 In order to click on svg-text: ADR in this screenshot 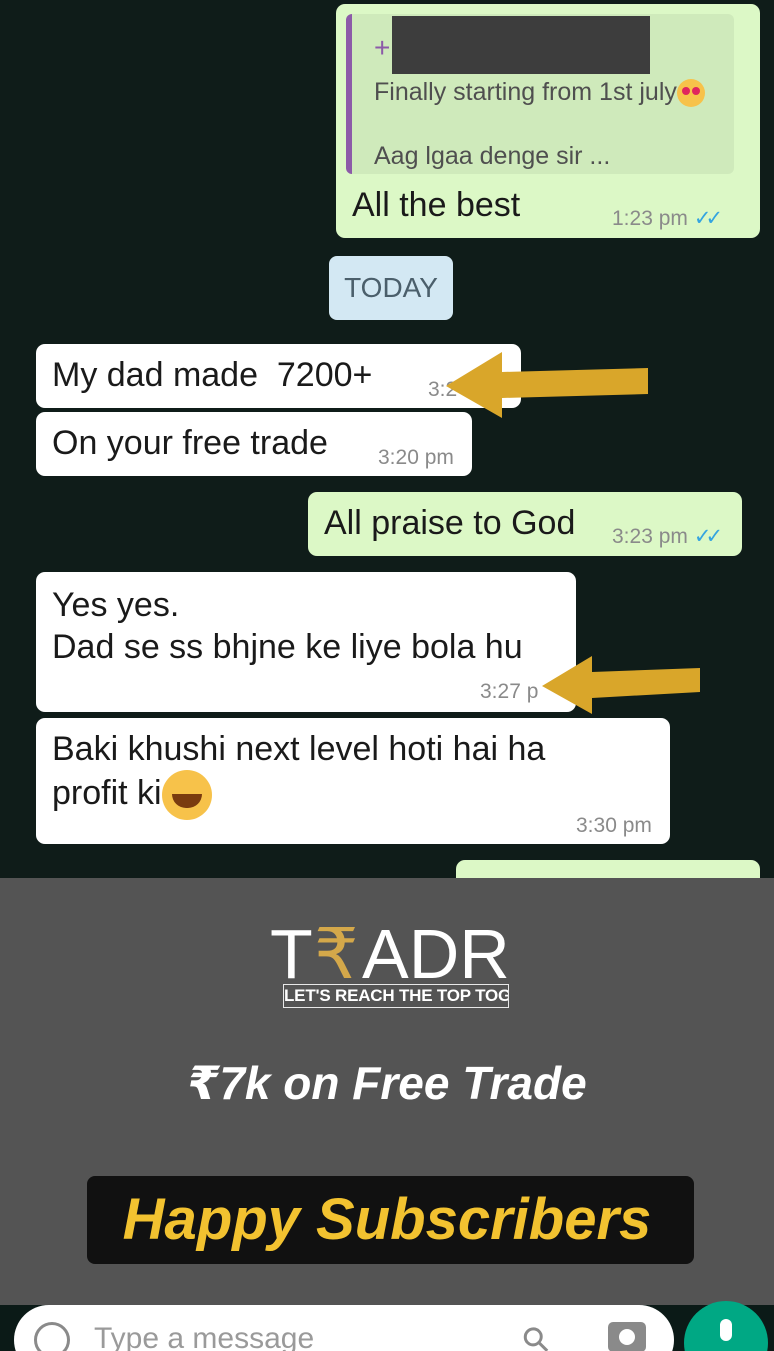, I will do `click(436, 951)`.